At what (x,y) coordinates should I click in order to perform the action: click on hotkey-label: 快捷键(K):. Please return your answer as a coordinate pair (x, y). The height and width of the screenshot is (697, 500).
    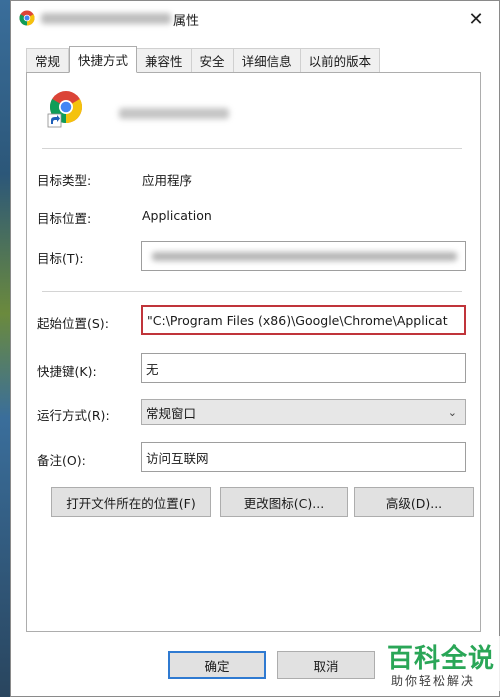
    Looking at the image, I should click on (67, 371).